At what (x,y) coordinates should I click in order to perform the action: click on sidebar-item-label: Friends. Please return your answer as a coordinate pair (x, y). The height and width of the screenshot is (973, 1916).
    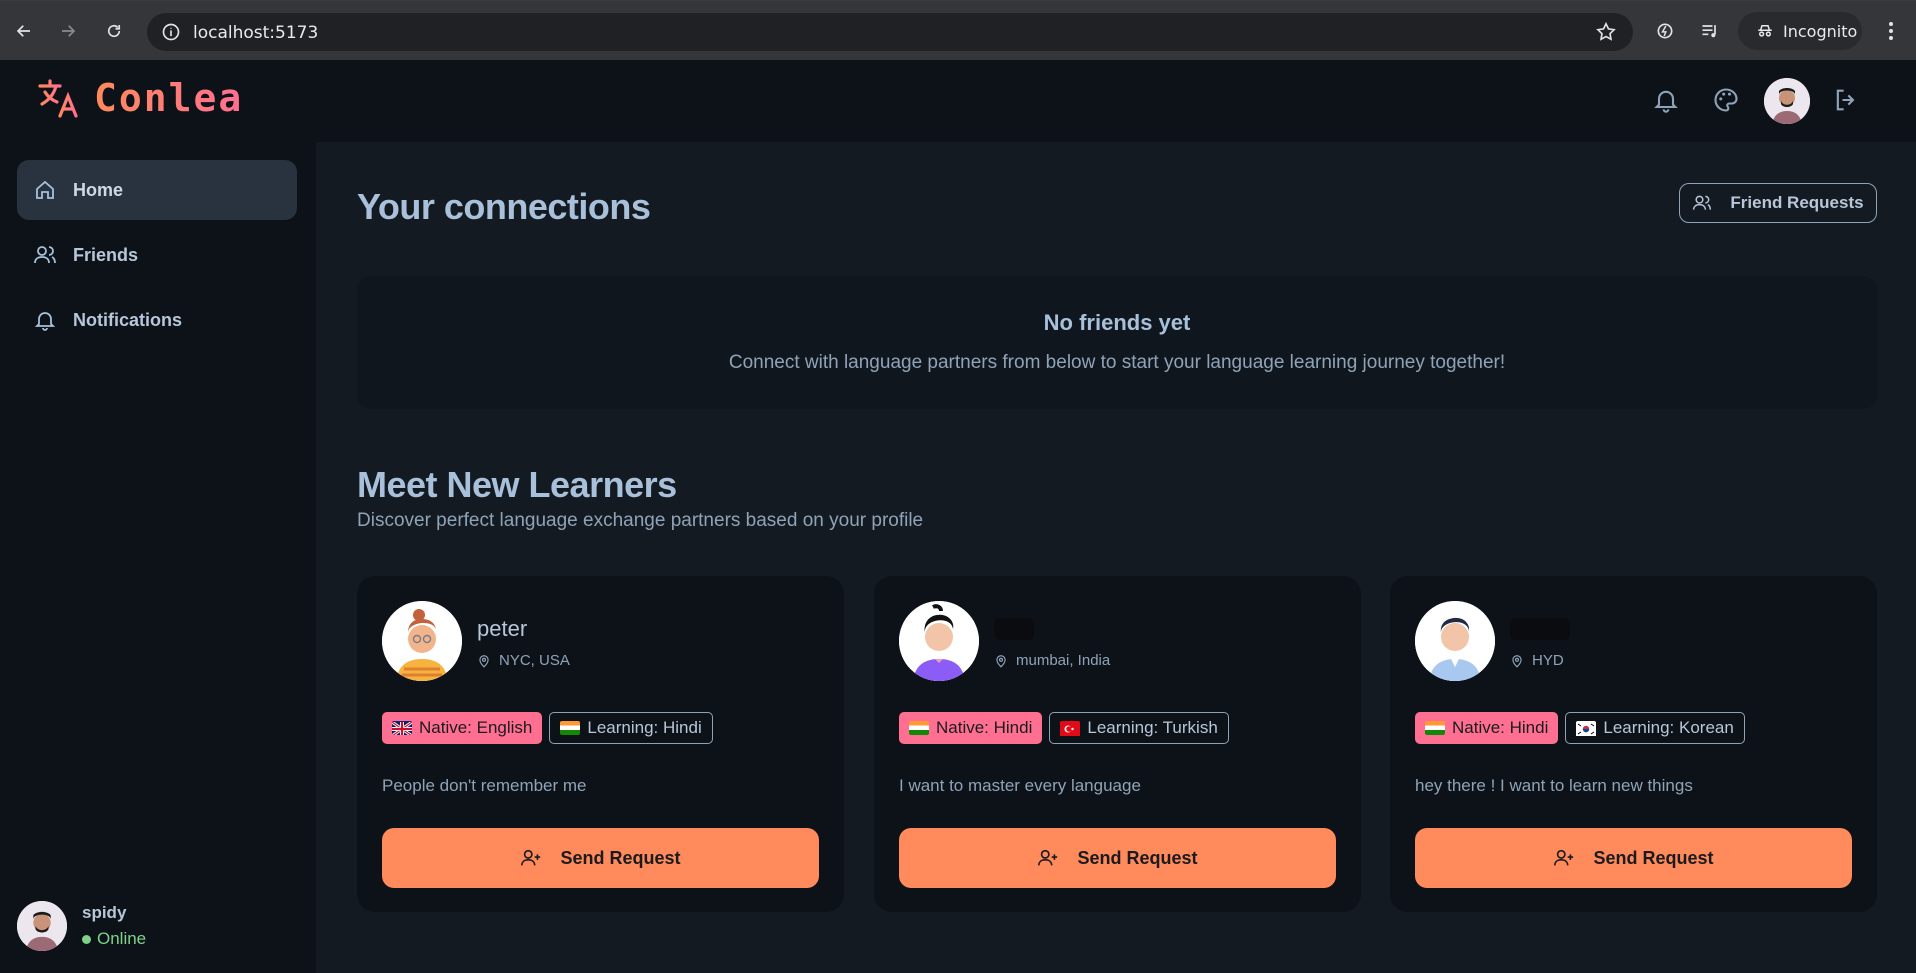
    Looking at the image, I should click on (106, 254).